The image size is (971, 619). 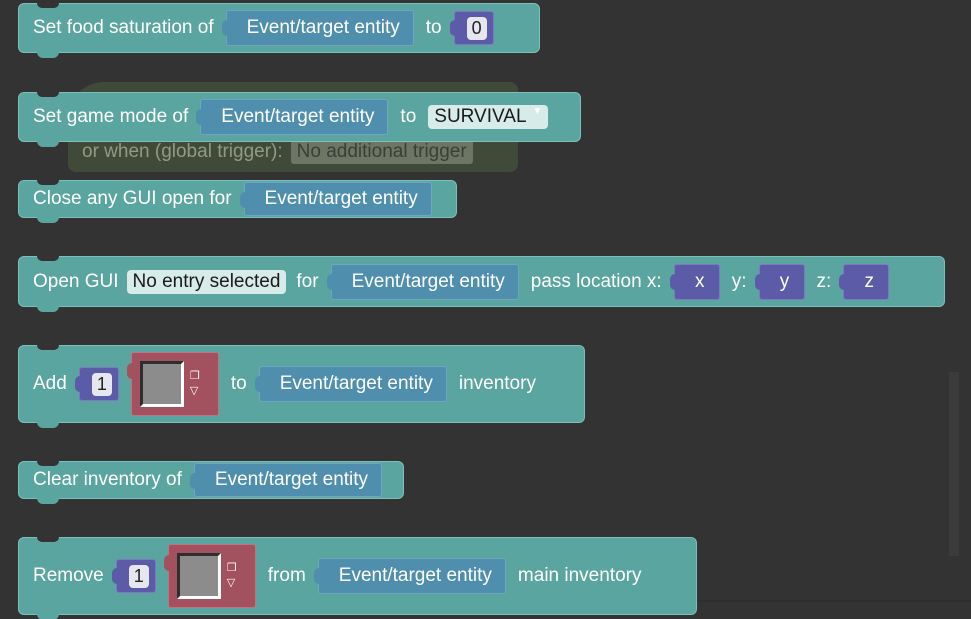 I want to click on ghost-label: or when (global trigger):, so click(x=182, y=151).